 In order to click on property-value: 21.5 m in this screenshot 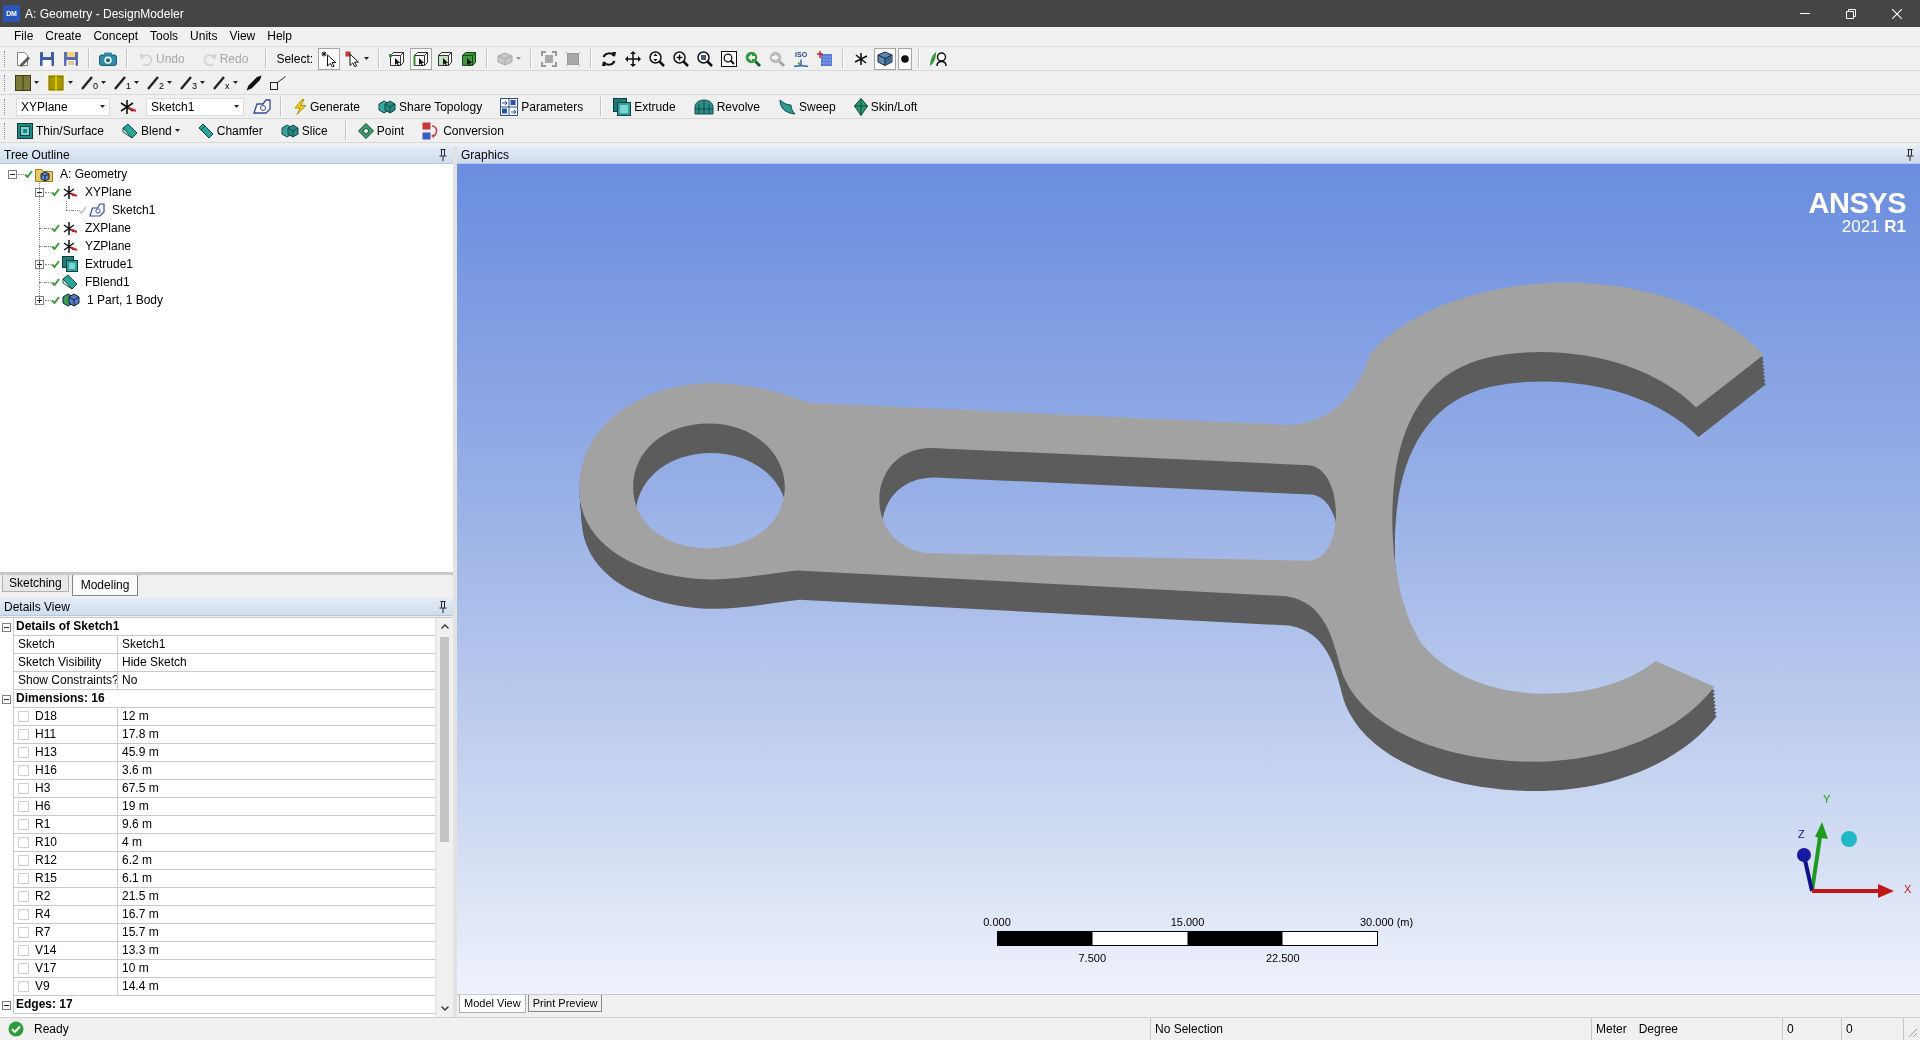, I will do `click(276, 897)`.